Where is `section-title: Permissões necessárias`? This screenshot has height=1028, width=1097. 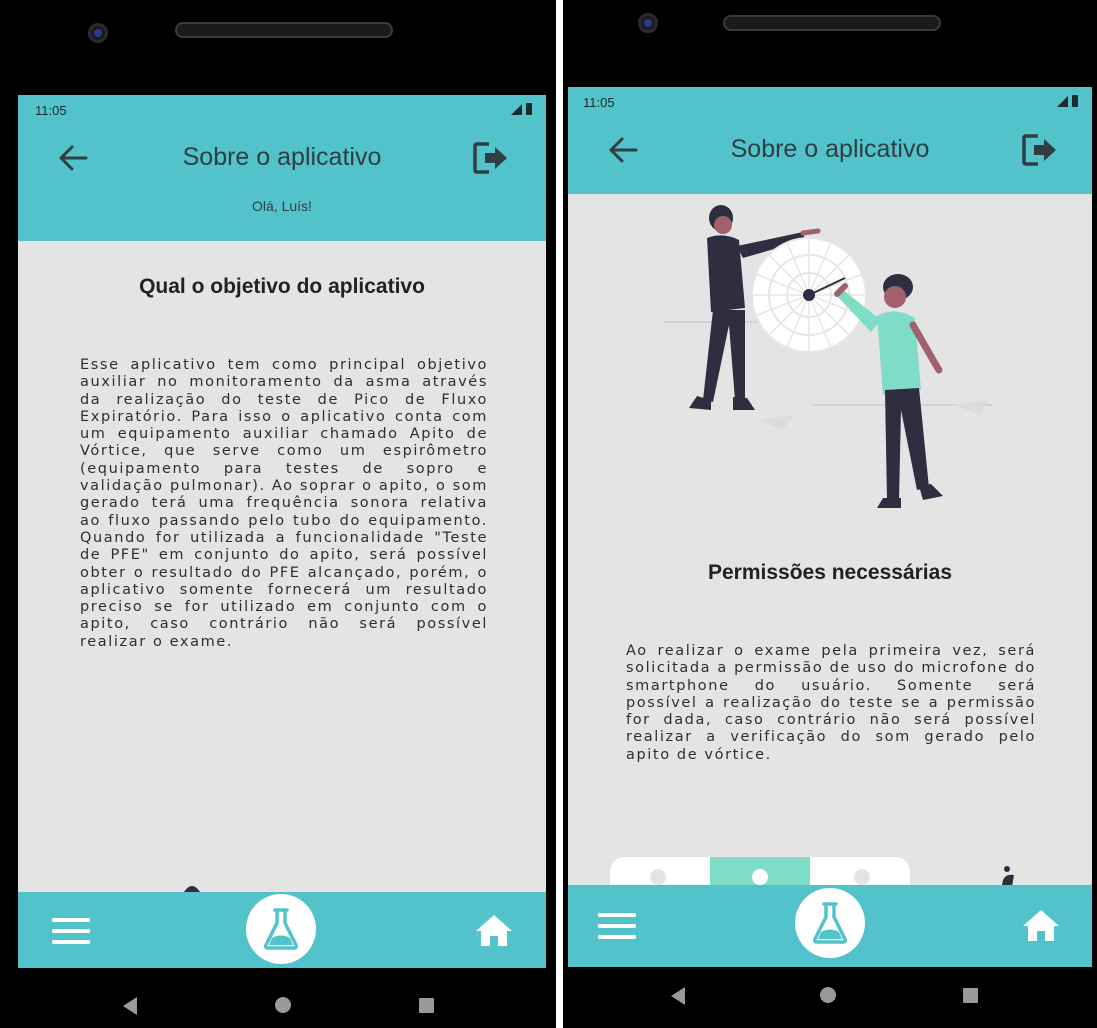
section-title: Permissões necessárias is located at coordinates (829, 572).